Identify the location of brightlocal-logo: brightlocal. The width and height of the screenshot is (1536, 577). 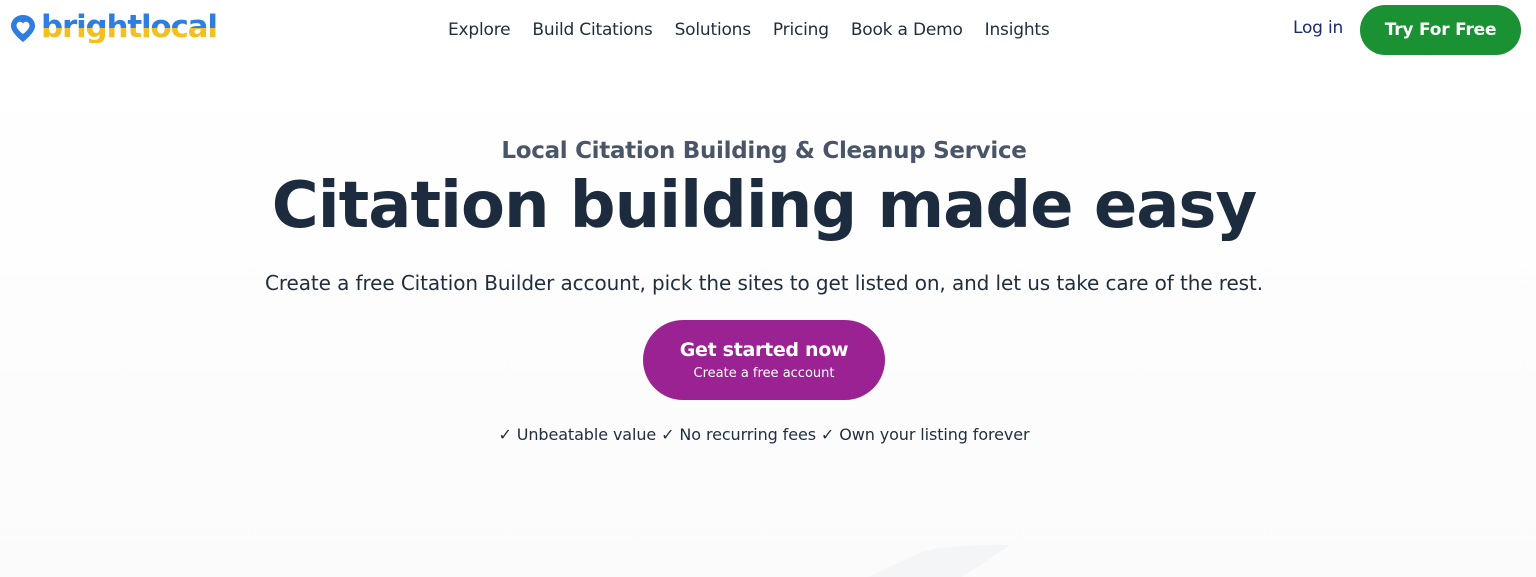
(113, 29).